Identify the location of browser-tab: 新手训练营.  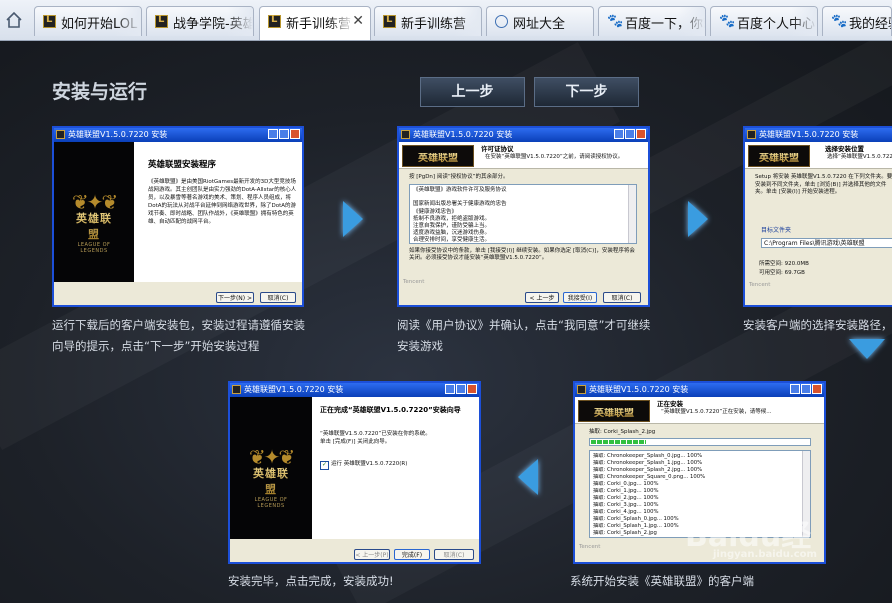
(428, 21).